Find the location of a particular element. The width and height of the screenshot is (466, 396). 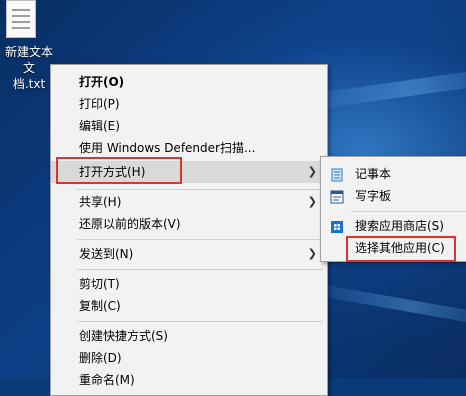

menu-item-delete: 删除(D) is located at coordinates (189, 358).